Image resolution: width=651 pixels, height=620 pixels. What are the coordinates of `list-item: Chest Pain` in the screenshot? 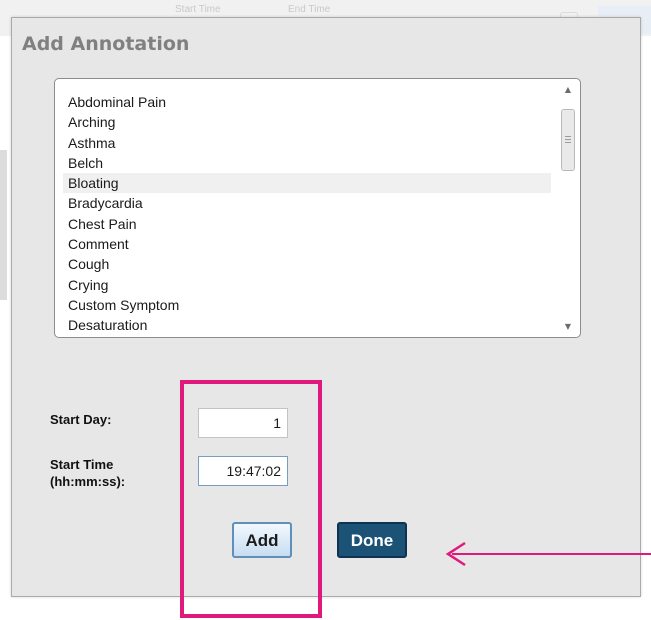 It's located at (307, 224).